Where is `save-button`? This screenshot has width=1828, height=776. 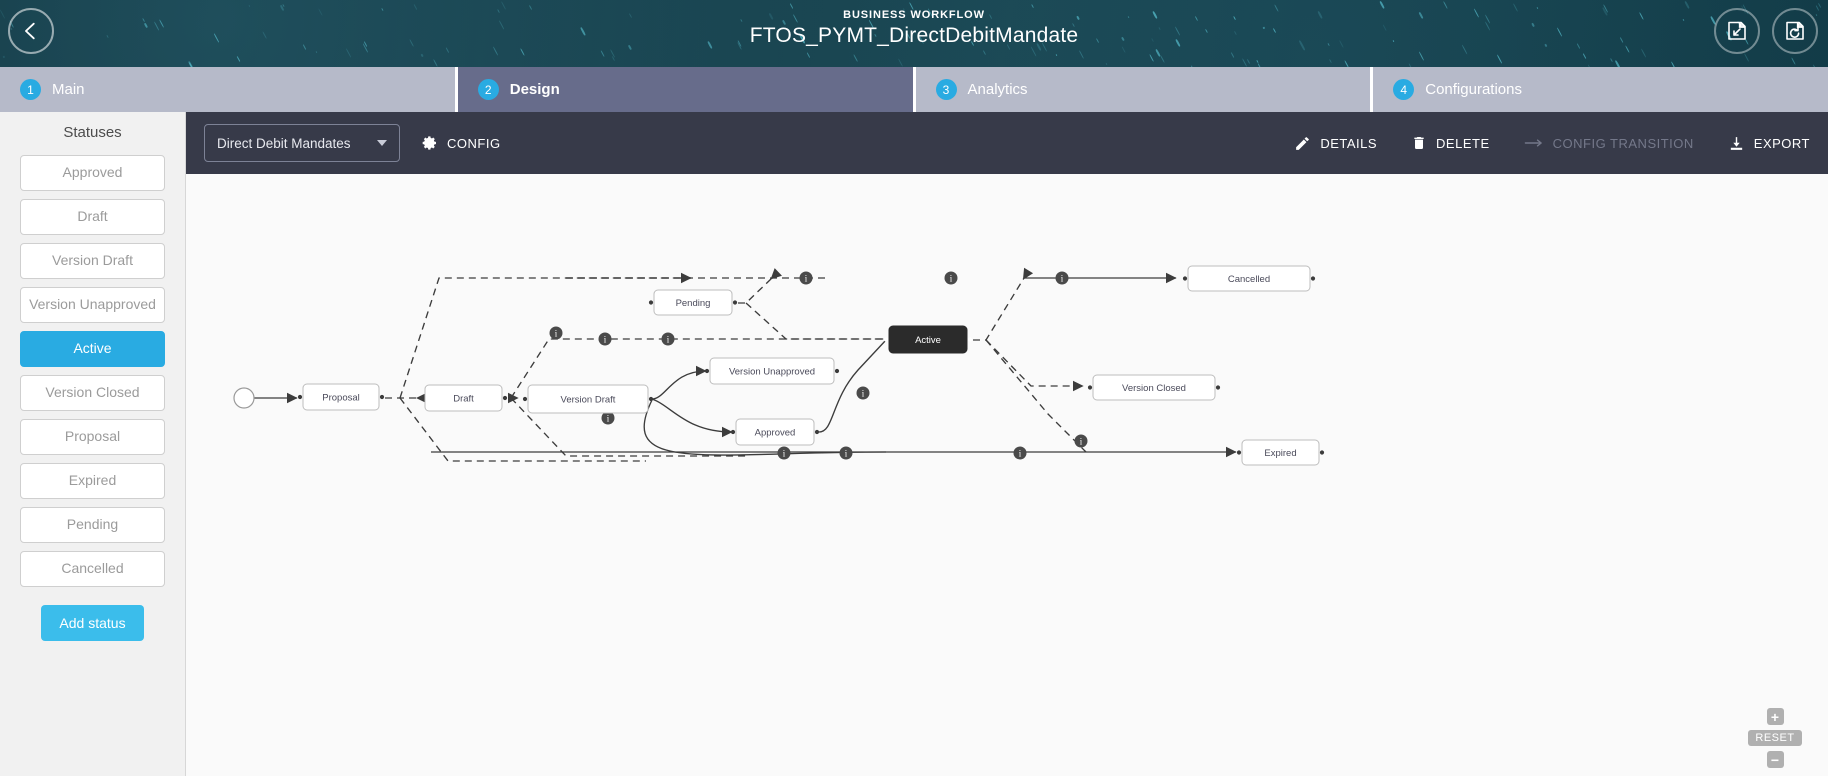
save-button is located at coordinates (1737, 31).